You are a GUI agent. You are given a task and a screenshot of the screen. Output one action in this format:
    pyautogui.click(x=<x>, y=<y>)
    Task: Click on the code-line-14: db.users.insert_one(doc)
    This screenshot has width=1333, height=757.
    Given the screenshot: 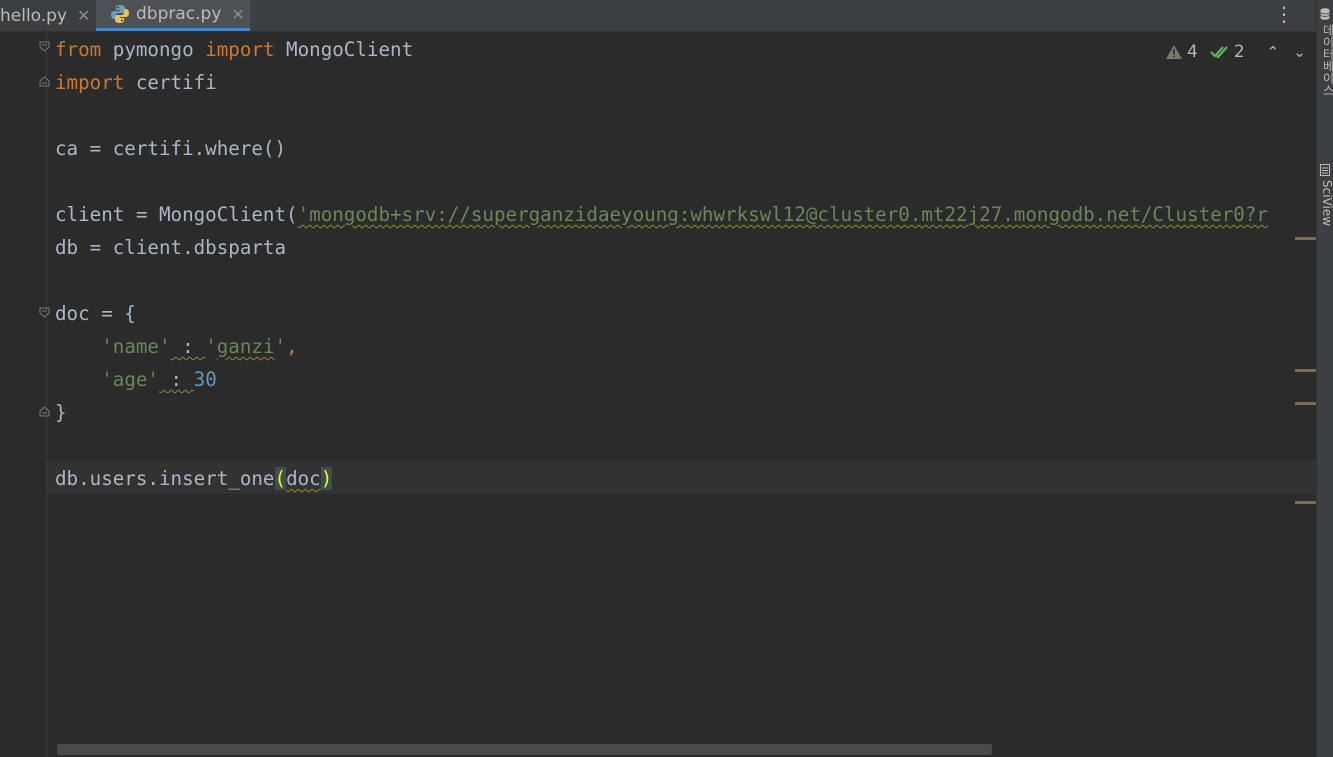 What is the action you would take?
    pyautogui.click(x=194, y=478)
    